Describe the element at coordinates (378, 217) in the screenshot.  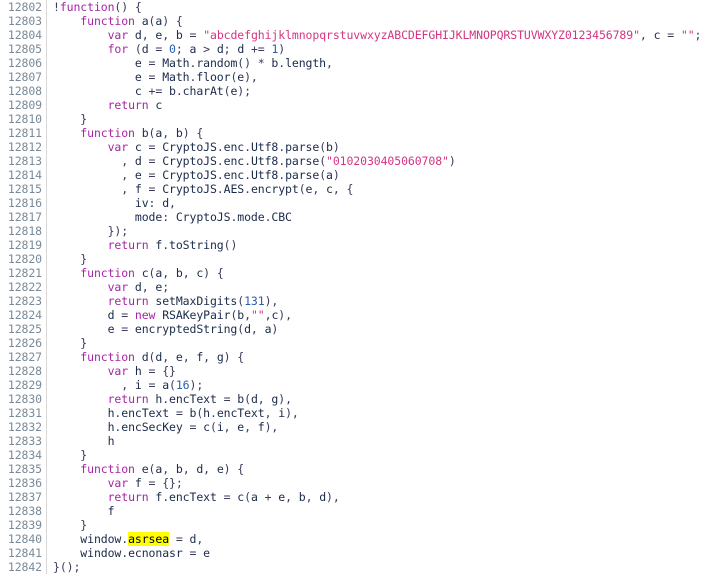
I see `code-line: mode: CryptoJS.mode.CBC` at that location.